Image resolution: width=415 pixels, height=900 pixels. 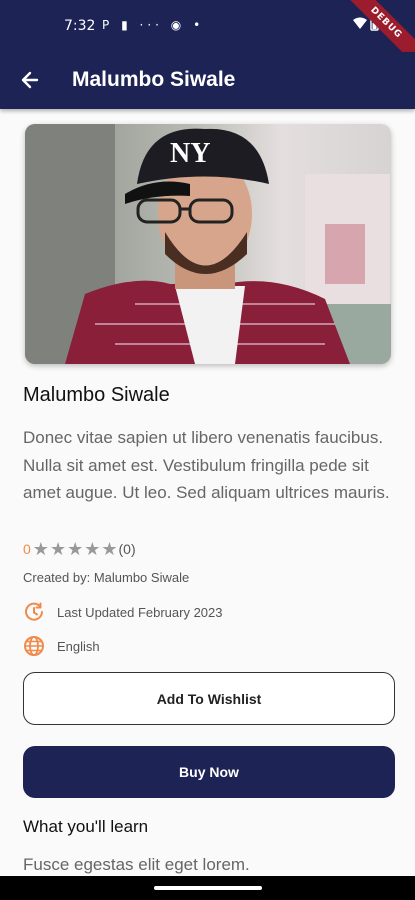 What do you see at coordinates (136, 864) in the screenshot?
I see `learn-item: Fusce egestas elit eget lorem.` at bounding box center [136, 864].